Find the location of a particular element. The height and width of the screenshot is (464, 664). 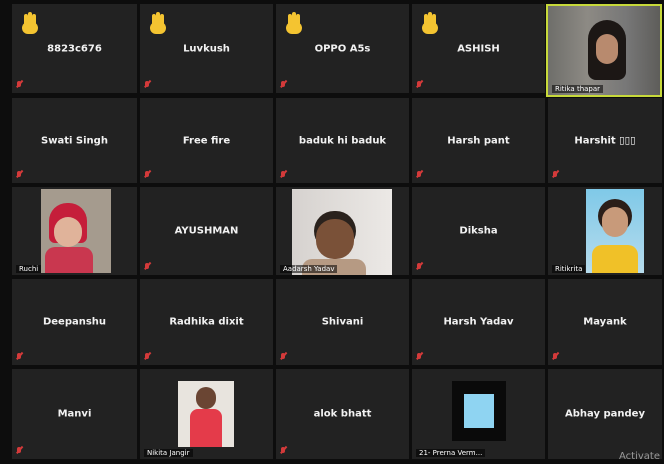

participant-name: Harsh pant is located at coordinates (478, 140).